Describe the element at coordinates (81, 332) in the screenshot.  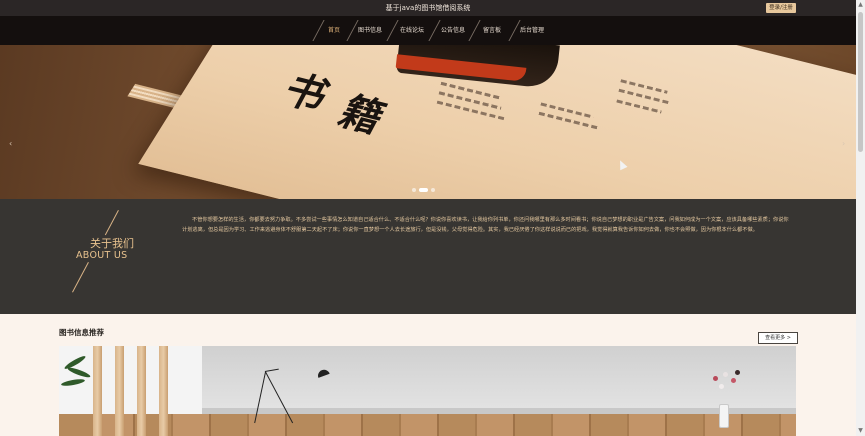
I see `books-section-title: 图书信息推荐` at that location.